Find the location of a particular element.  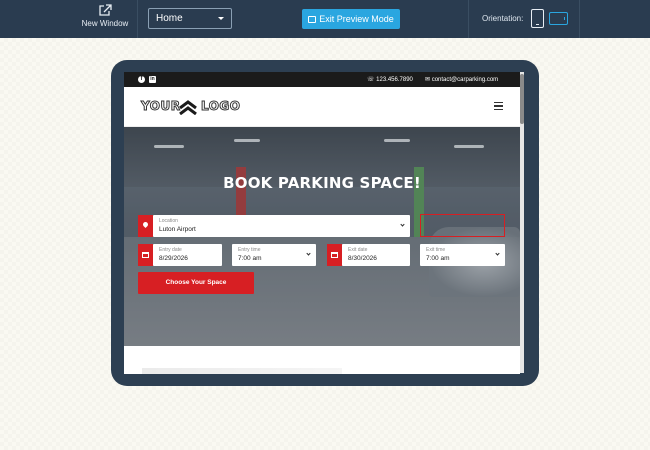

choose-space-button: Choose Your Space is located at coordinates (196, 283).